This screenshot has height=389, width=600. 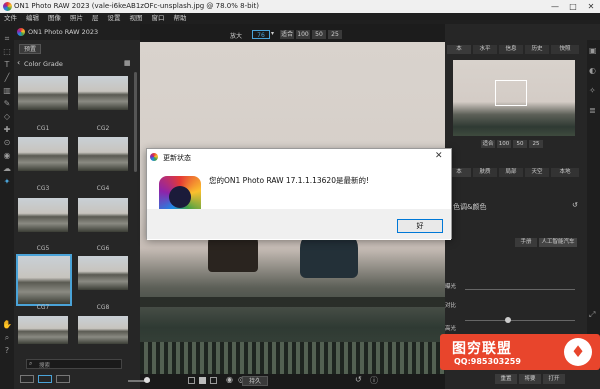 What do you see at coordinates (255, 381) in the screenshot?
I see `export-button: 持久` at bounding box center [255, 381].